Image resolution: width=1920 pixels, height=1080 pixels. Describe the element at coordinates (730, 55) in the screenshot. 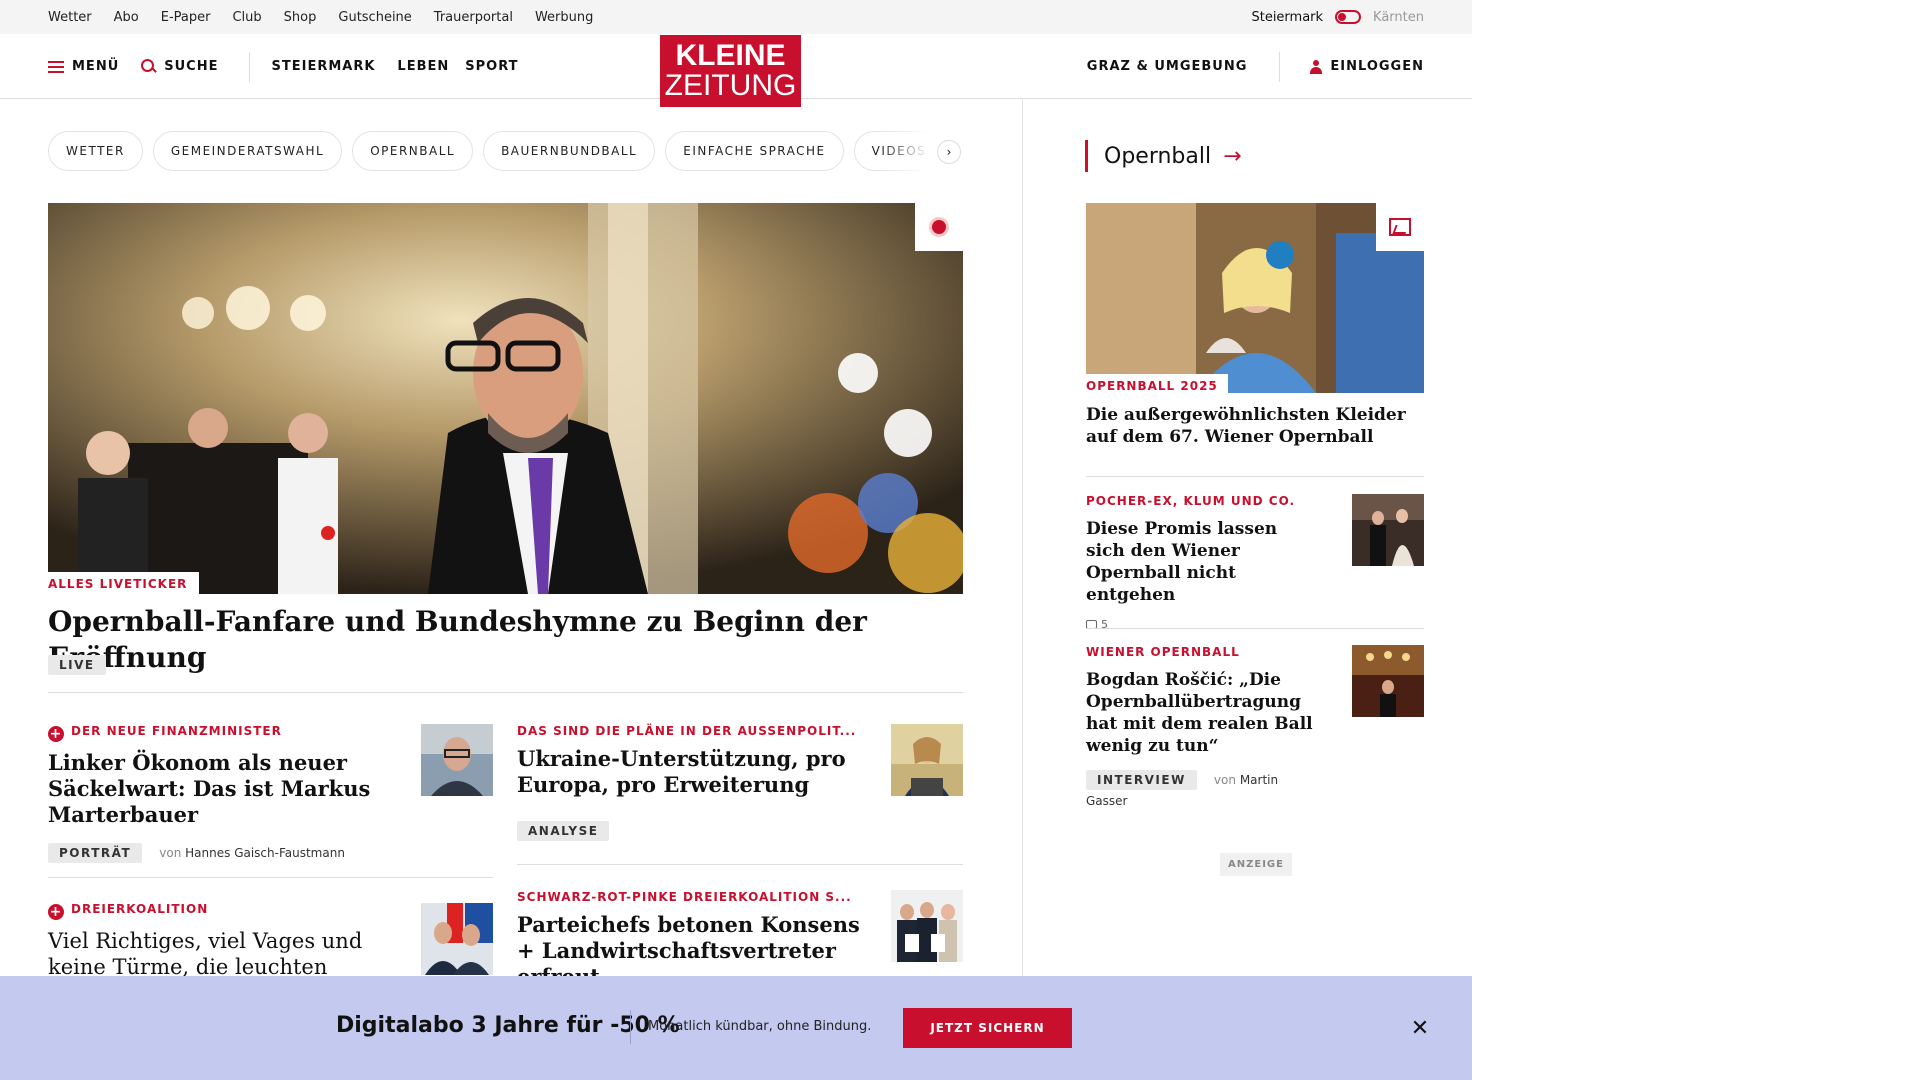

I see `logo-line-1: KLEINE` at that location.